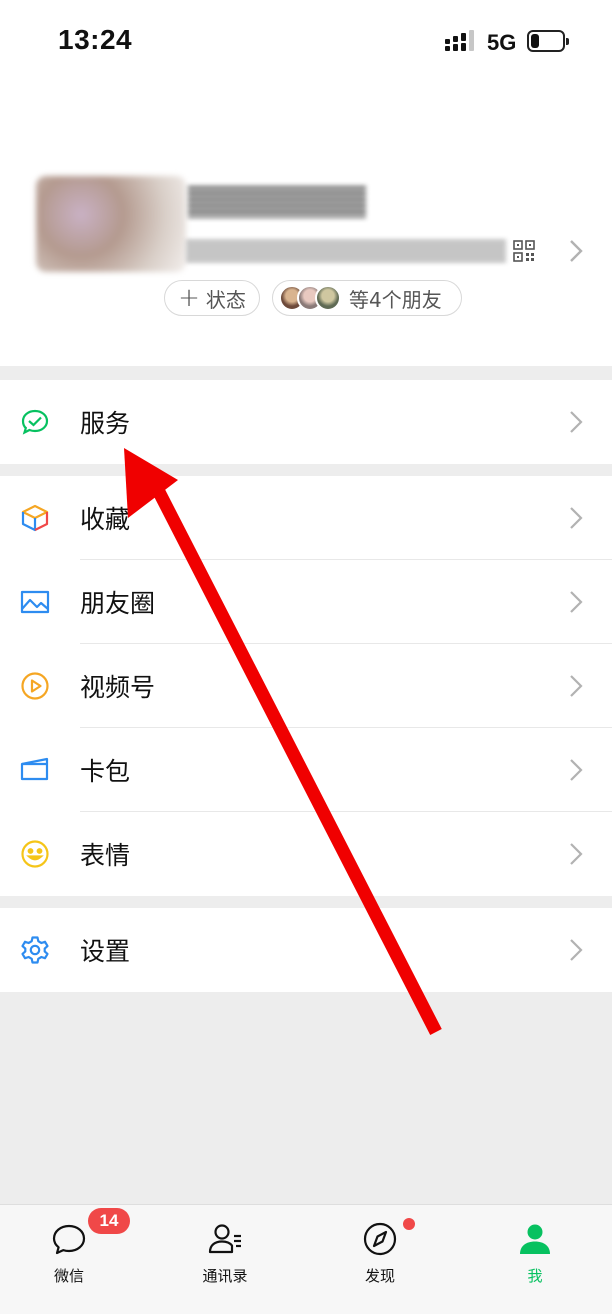 The width and height of the screenshot is (612, 1314). Describe the element at coordinates (224, 1239) in the screenshot. I see `contacts-icon` at that location.